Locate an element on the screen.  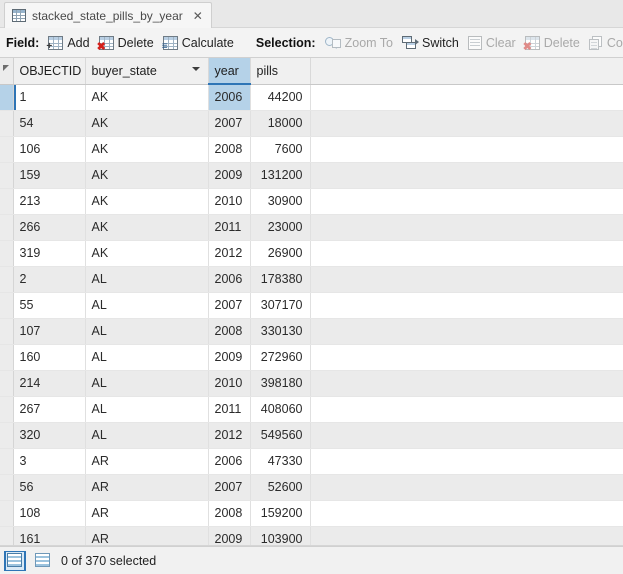
close-icon: ✕ is located at coordinates (198, 16).